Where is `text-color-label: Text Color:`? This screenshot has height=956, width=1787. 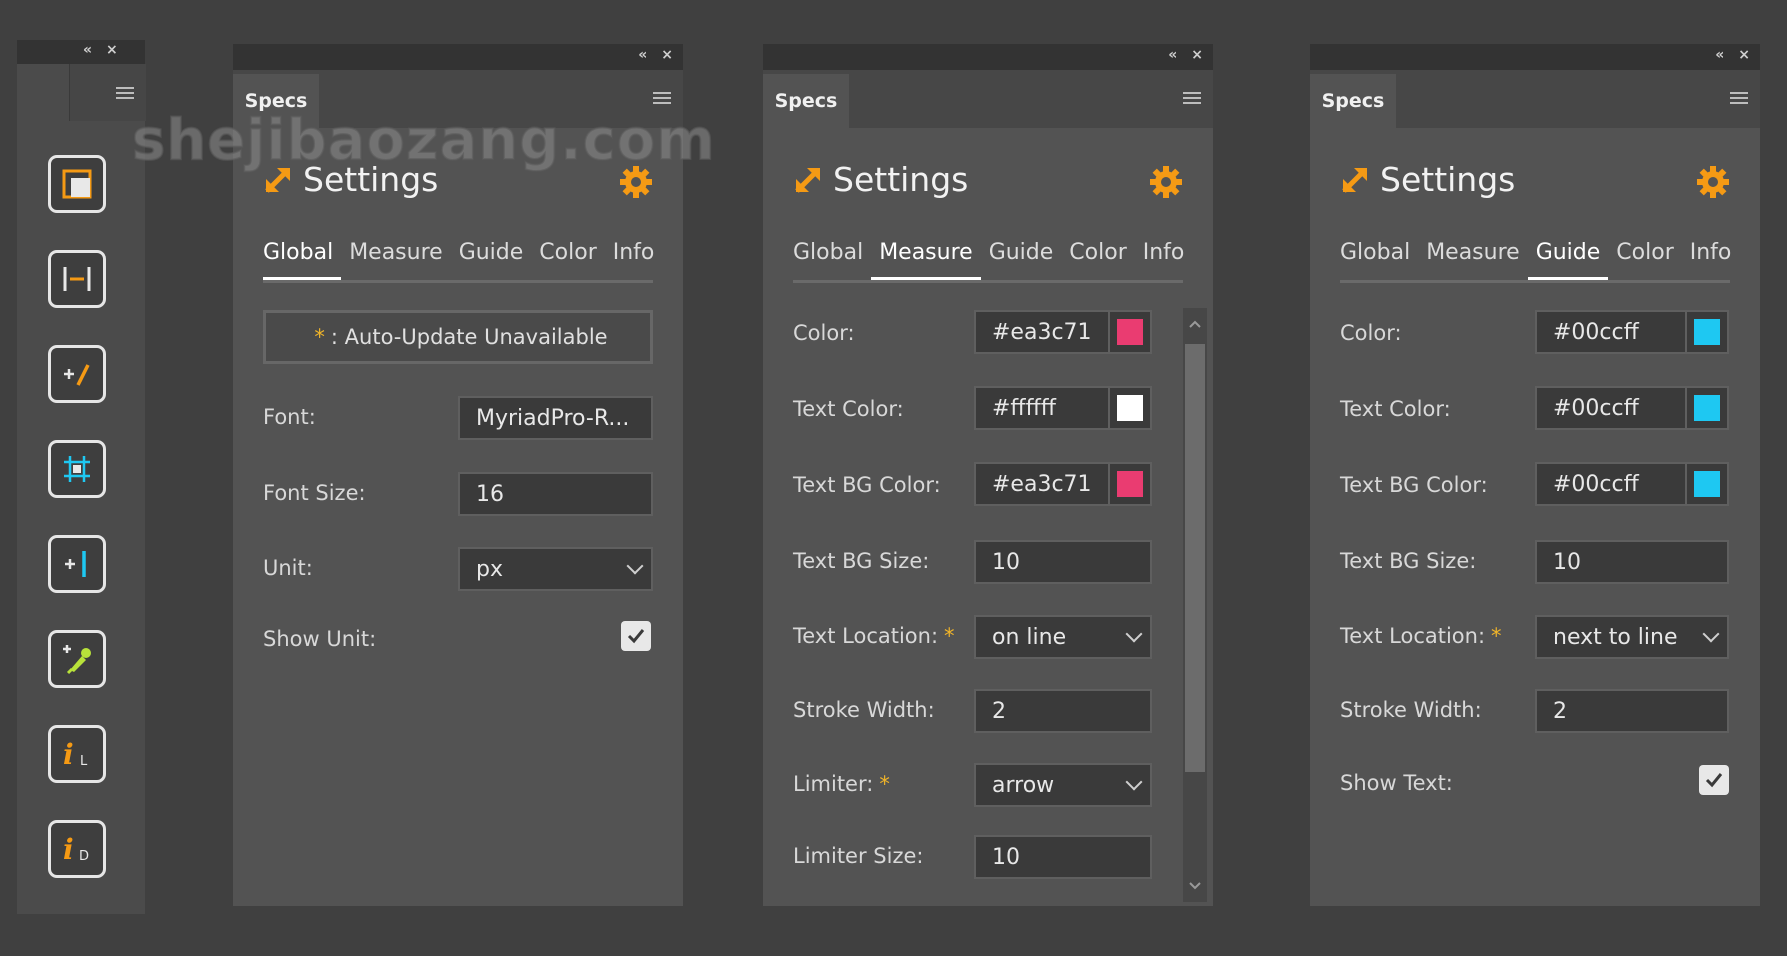 text-color-label: Text Color: is located at coordinates (848, 409).